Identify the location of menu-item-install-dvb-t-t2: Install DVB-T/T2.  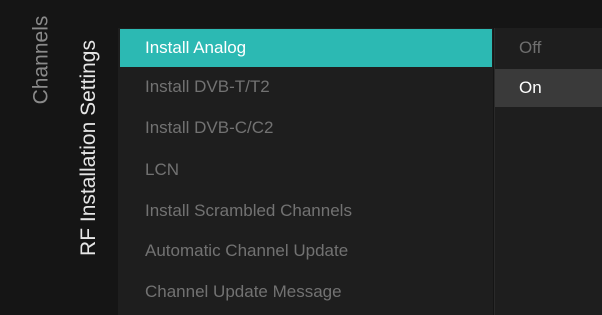
(306, 87).